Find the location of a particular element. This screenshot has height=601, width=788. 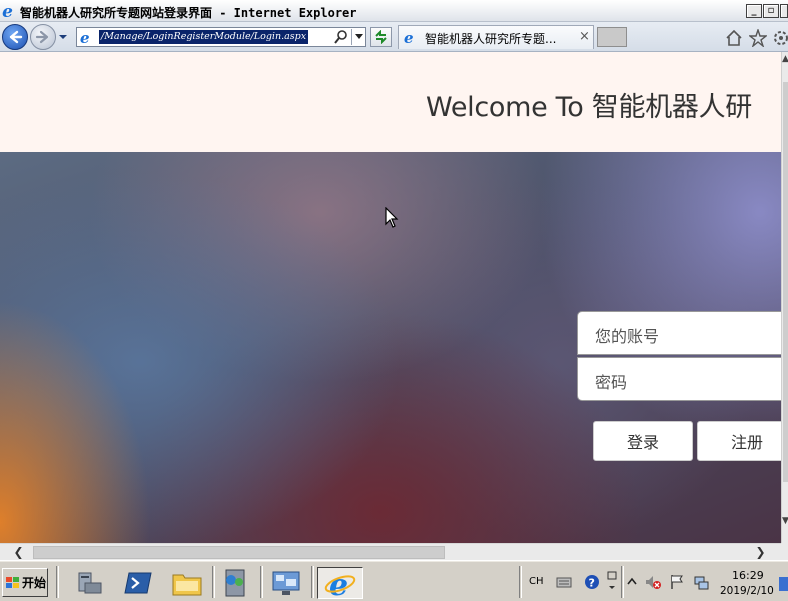

server-manager-button is located at coordinates (88, 583).